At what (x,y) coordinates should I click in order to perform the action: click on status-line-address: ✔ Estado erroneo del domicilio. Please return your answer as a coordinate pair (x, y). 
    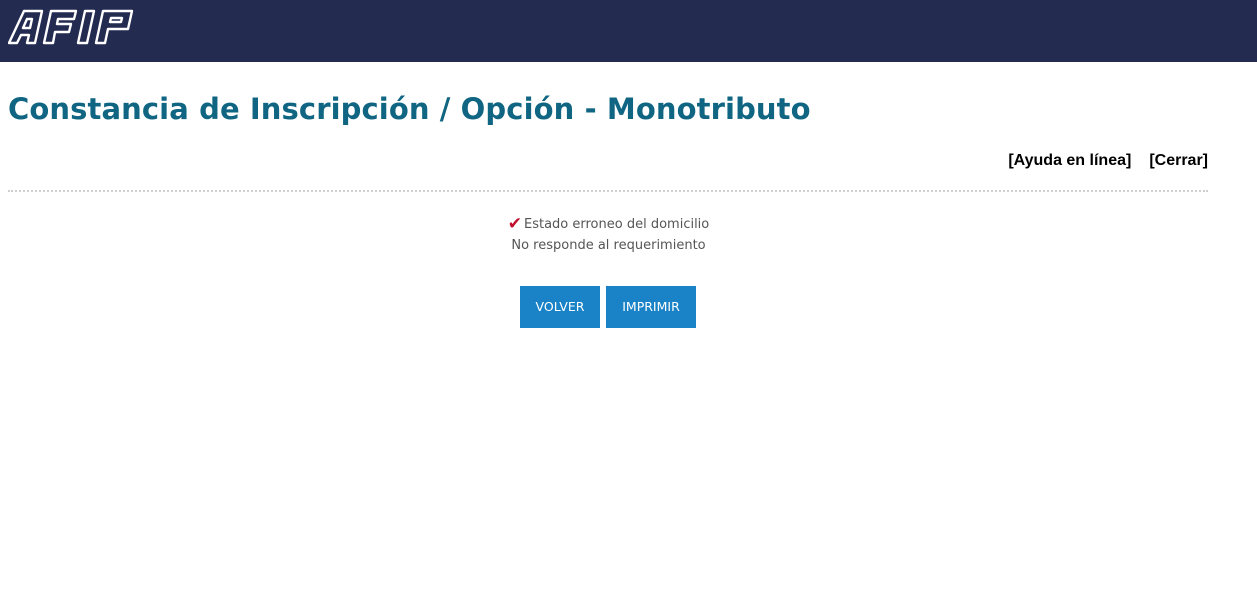
    Looking at the image, I should click on (608, 224).